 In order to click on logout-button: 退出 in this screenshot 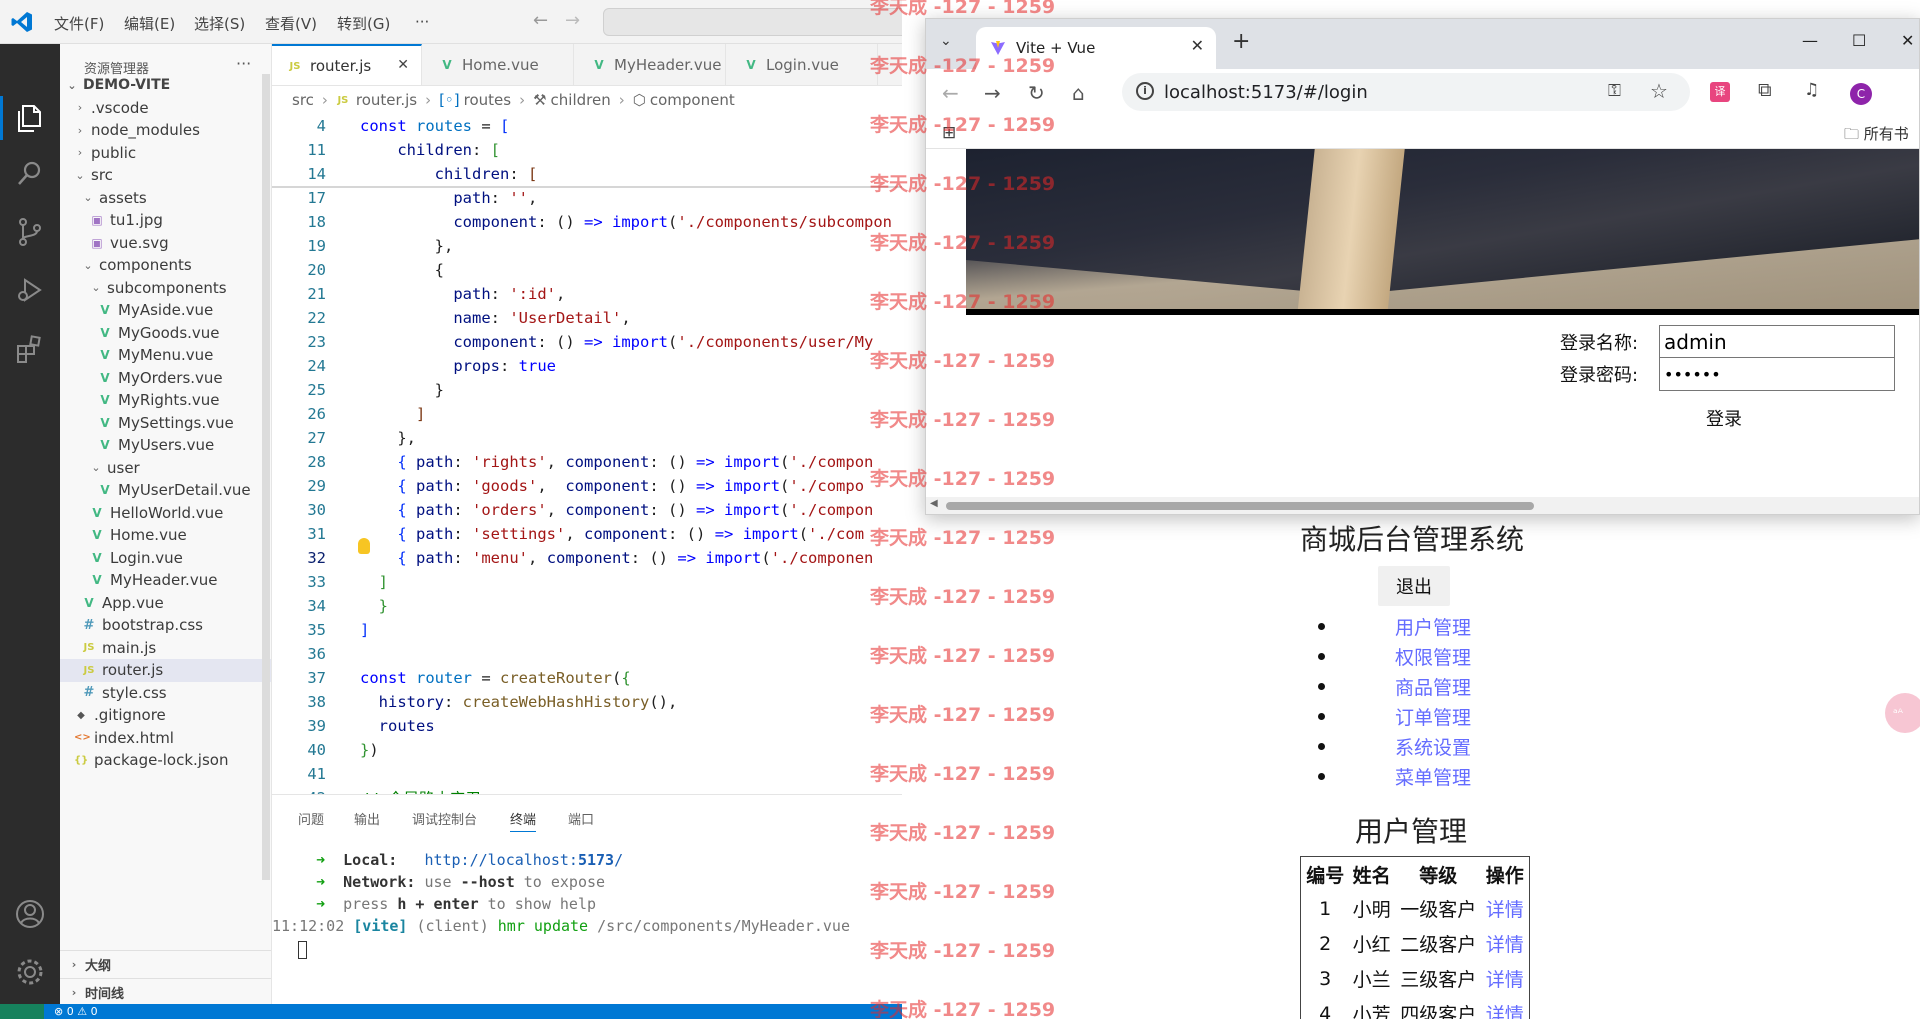, I will do `click(1414, 586)`.